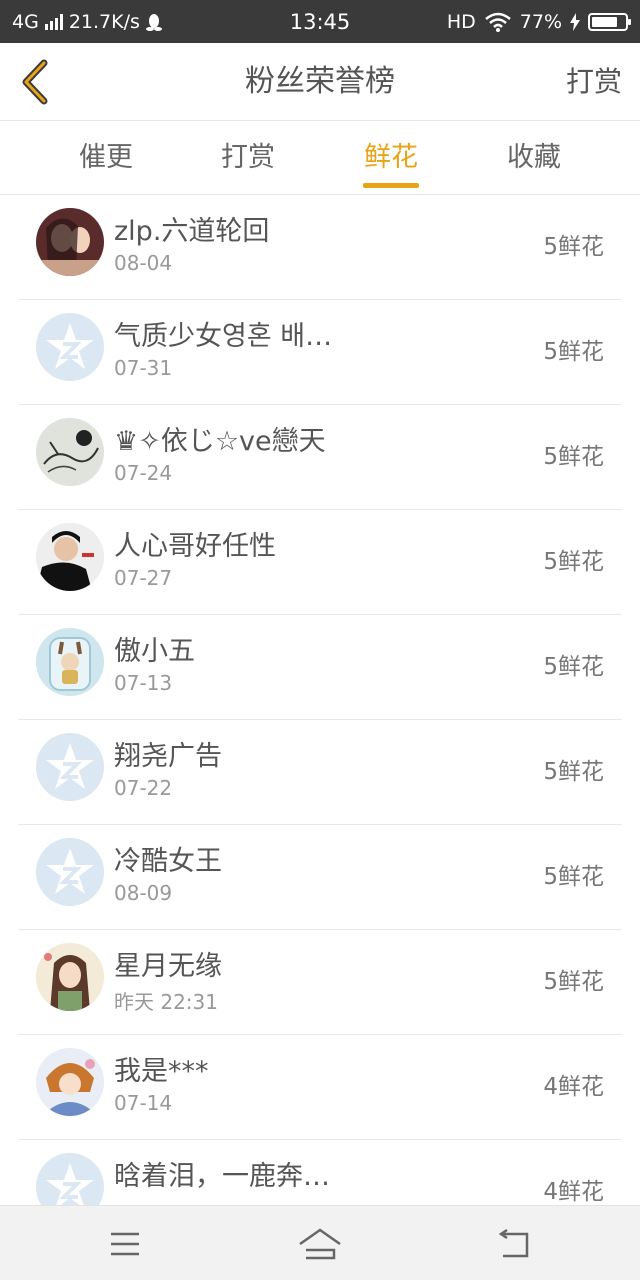 This screenshot has width=640, height=1280. Describe the element at coordinates (143, 788) in the screenshot. I see `fan-date: 07-22` at that location.